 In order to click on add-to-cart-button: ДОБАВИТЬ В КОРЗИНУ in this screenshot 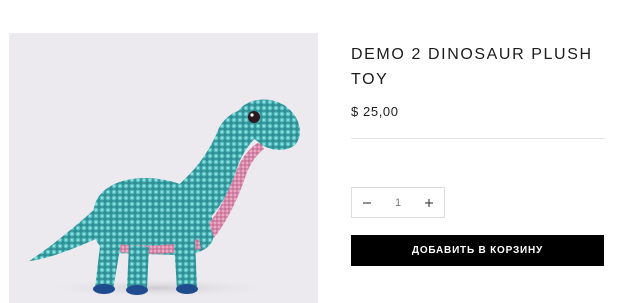, I will do `click(477, 250)`.